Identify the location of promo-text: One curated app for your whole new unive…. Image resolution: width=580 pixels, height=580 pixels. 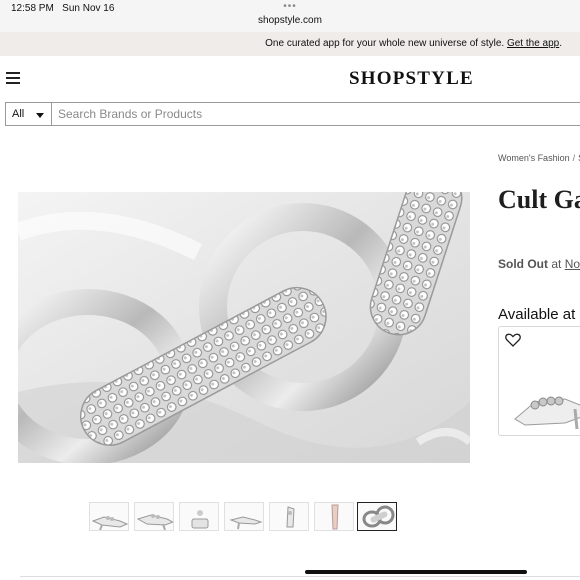
(385, 43).